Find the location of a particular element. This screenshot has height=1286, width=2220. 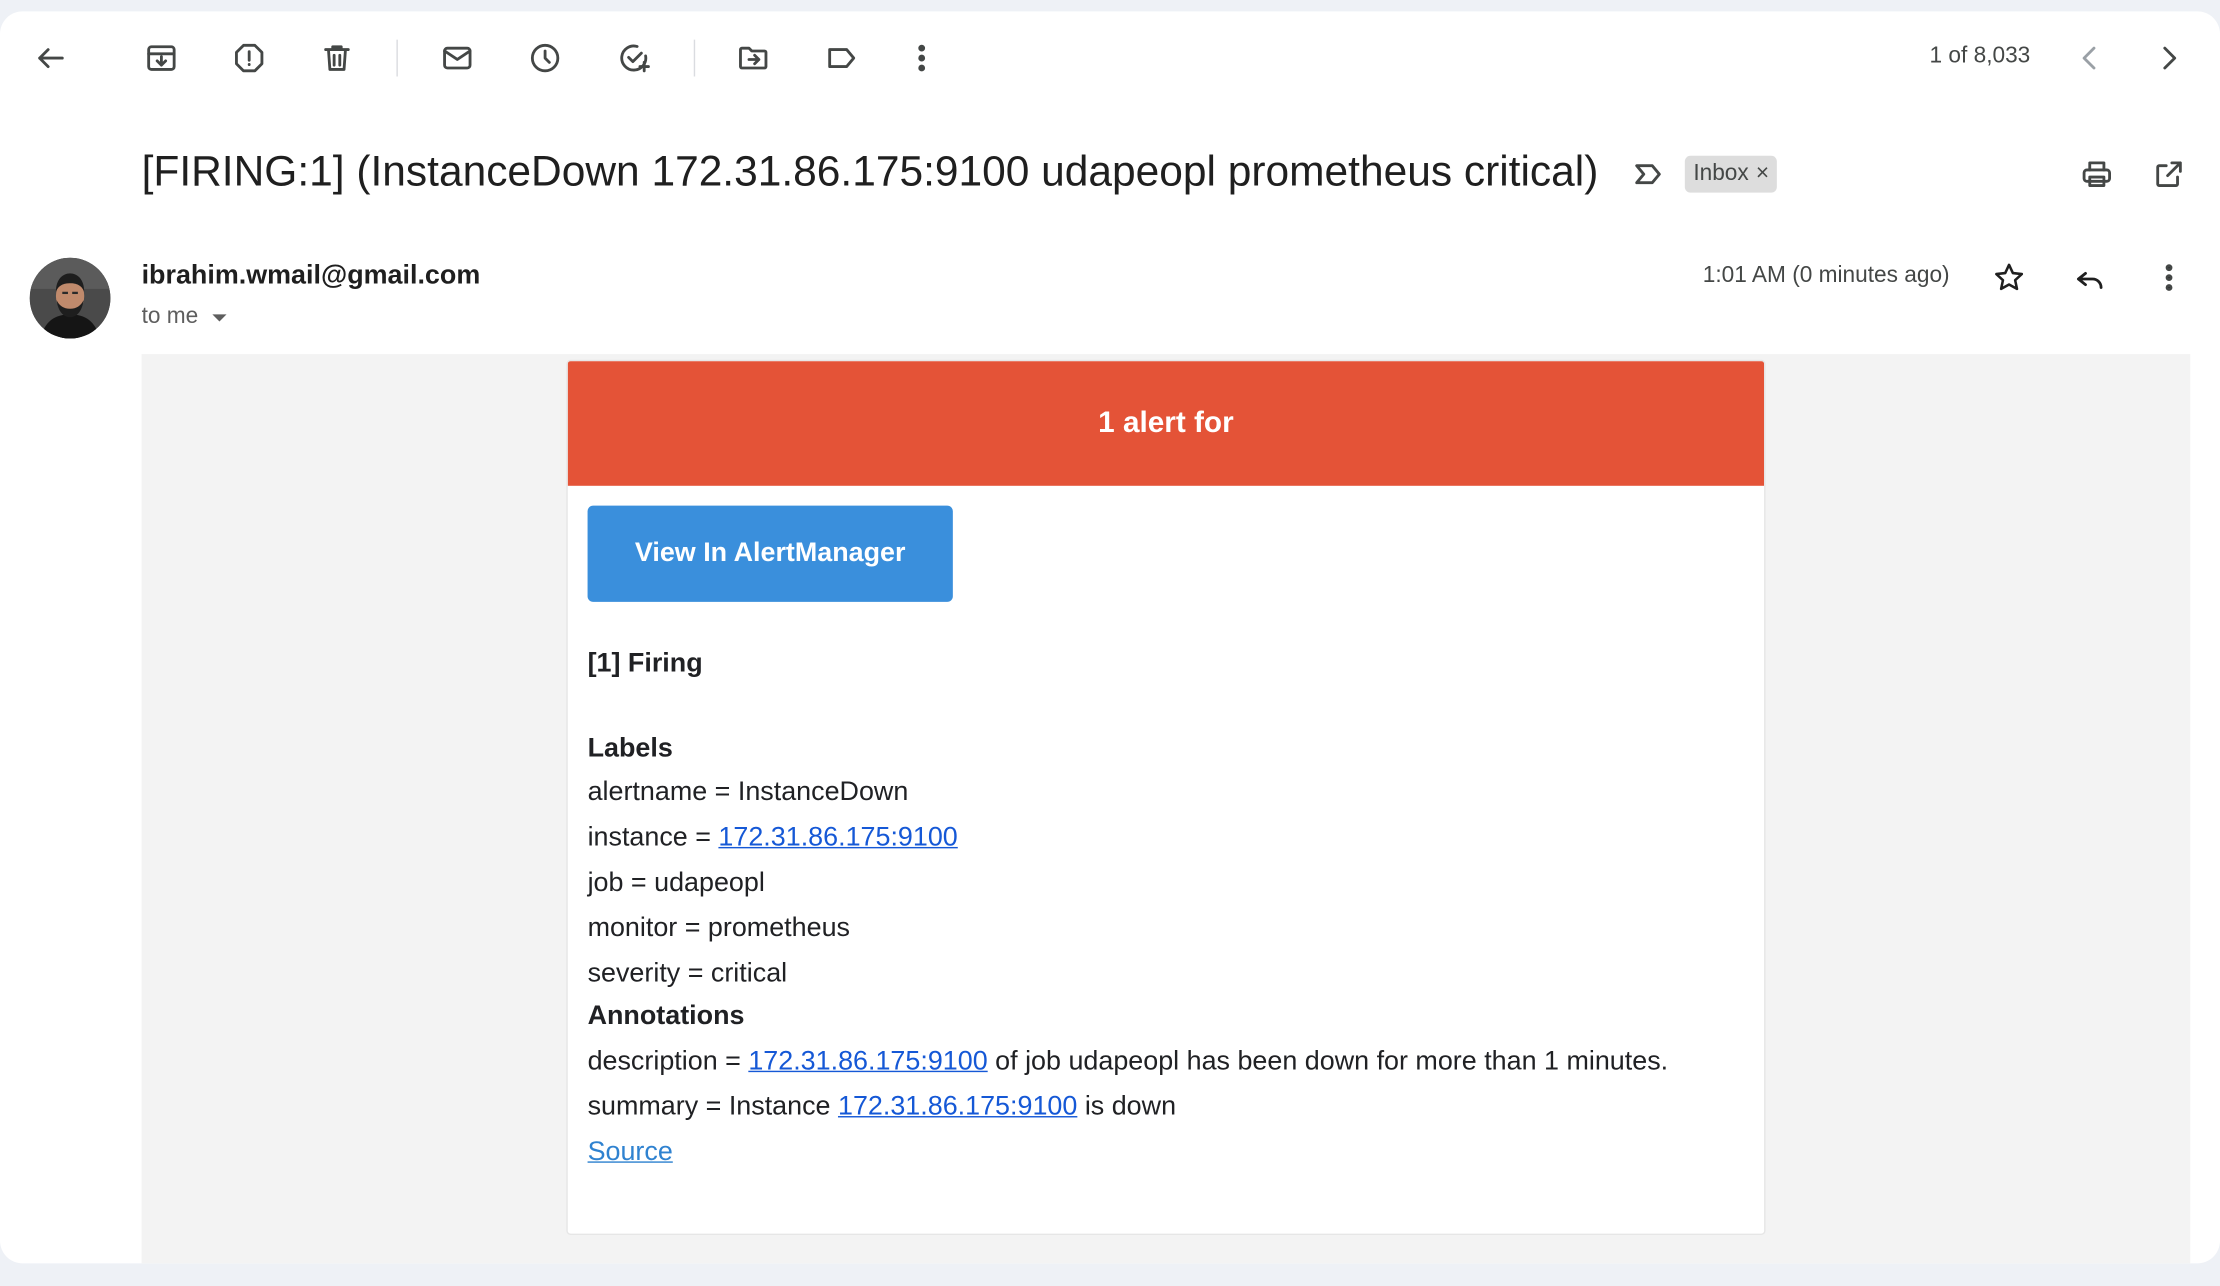

move-to-icon is located at coordinates (753, 58).